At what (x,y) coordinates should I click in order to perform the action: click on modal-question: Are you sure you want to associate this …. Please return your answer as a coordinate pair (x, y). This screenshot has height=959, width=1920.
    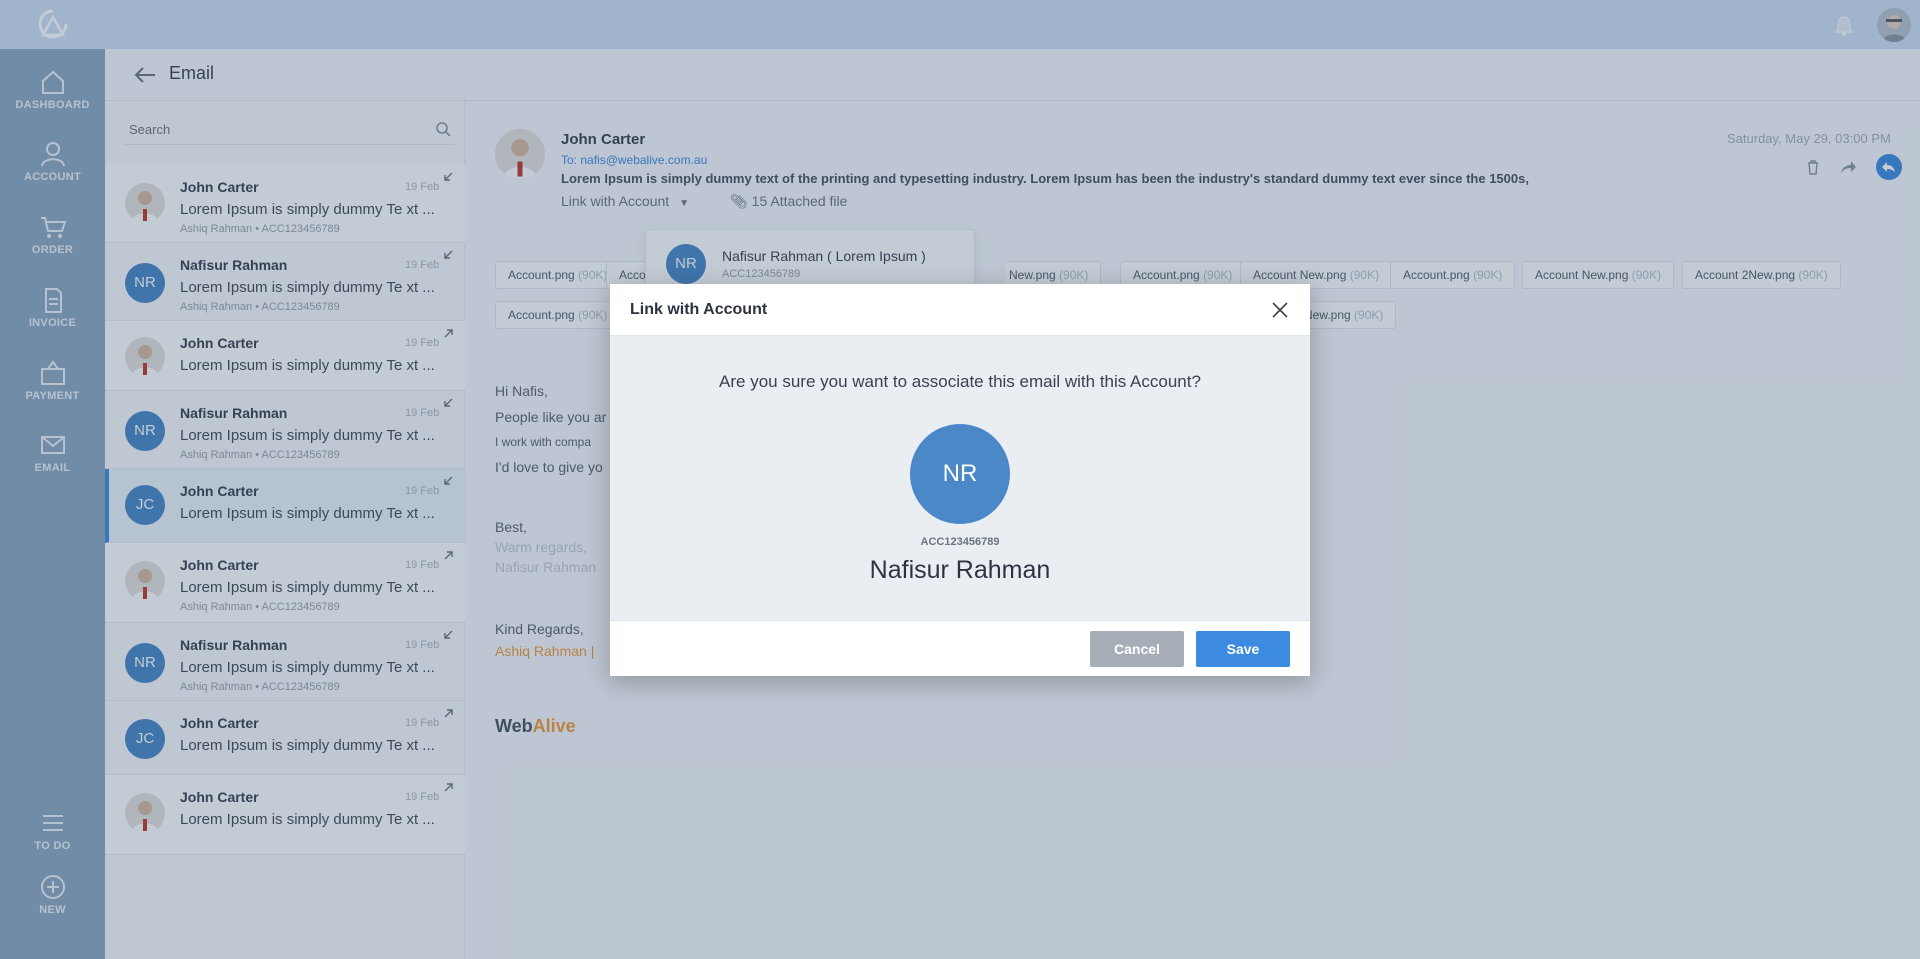
    Looking at the image, I should click on (960, 381).